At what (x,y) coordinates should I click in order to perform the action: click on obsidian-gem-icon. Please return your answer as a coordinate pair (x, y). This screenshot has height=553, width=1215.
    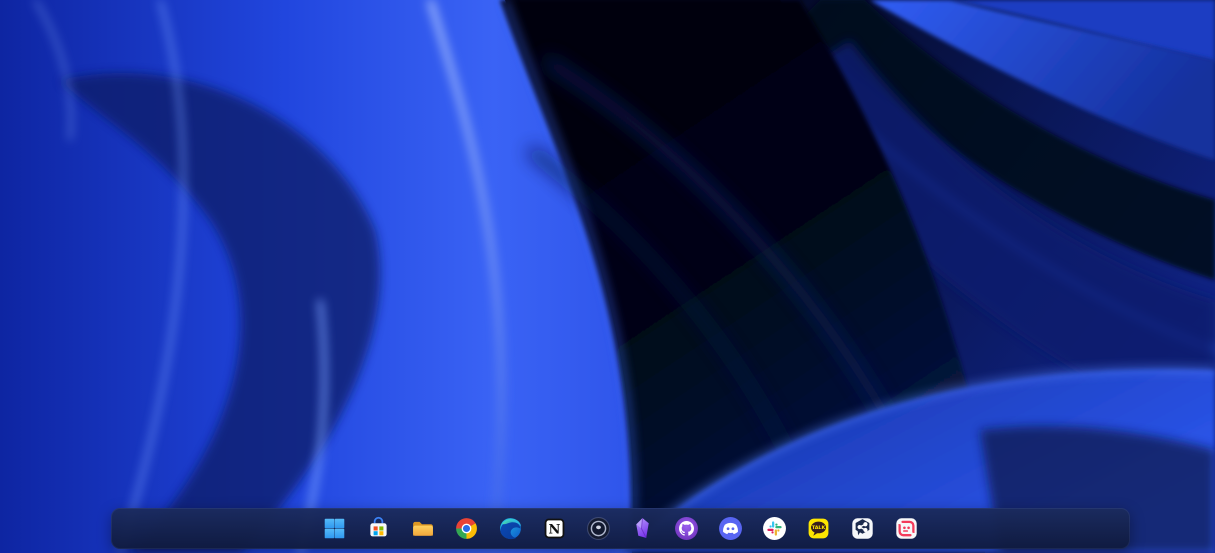
    Looking at the image, I should click on (642, 528).